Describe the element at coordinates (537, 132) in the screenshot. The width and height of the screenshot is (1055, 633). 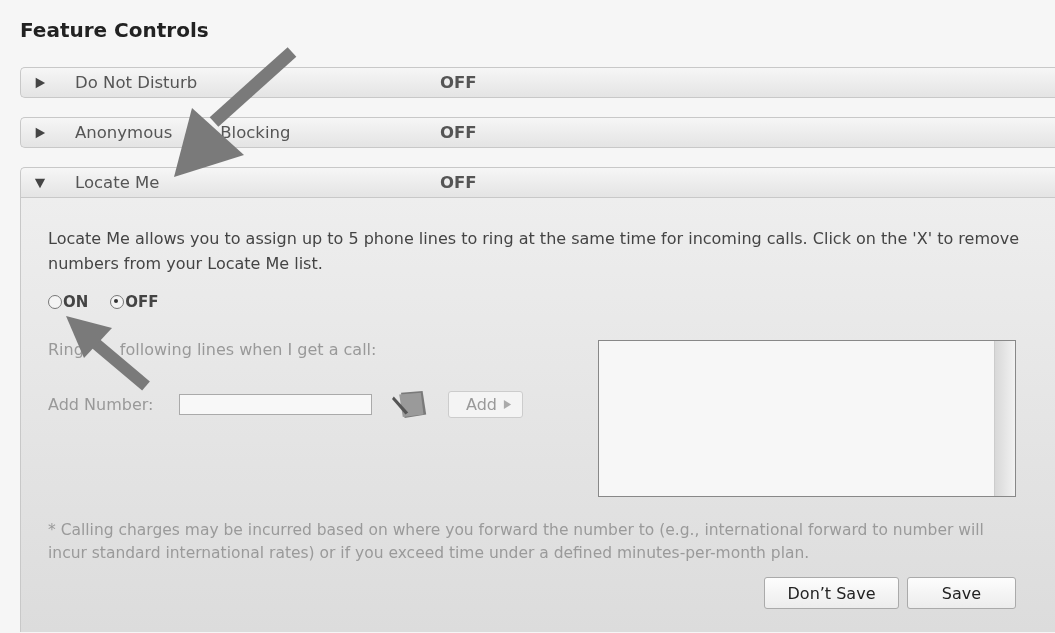
I see `feature-row: Anonymous Blocking OFF` at that location.